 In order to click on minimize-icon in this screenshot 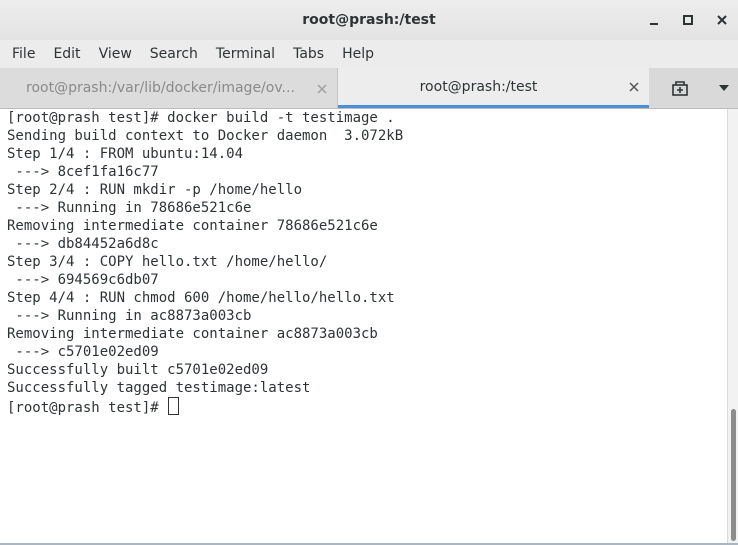, I will do `click(654, 24)`.